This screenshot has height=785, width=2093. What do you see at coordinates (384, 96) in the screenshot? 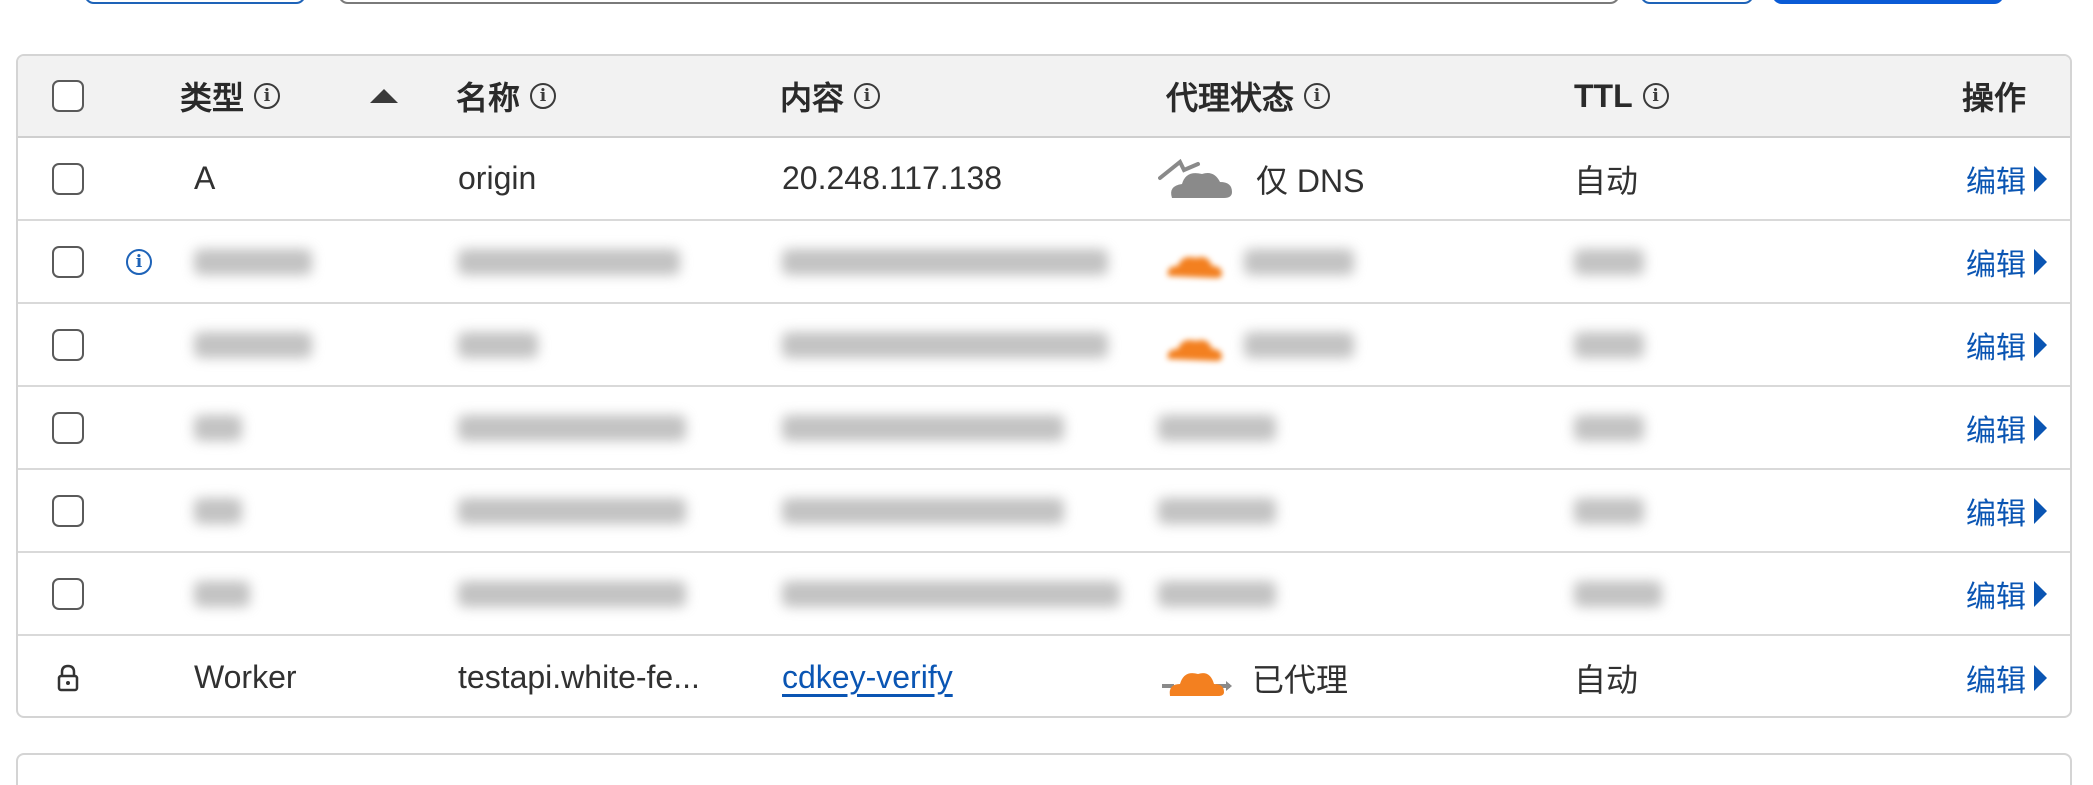
I see `sort-ascending-icon` at bounding box center [384, 96].